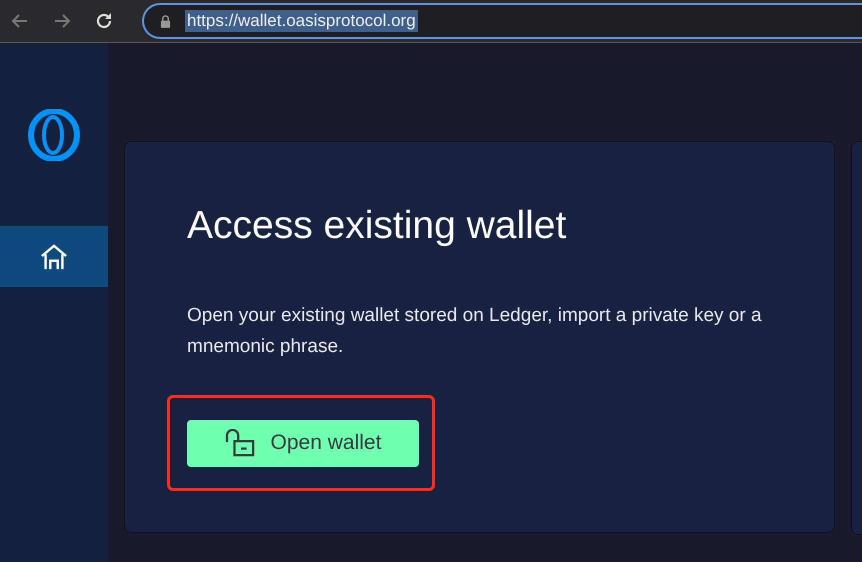 This screenshot has width=862, height=562. I want to click on unlocked-padlock-icon, so click(240, 443).